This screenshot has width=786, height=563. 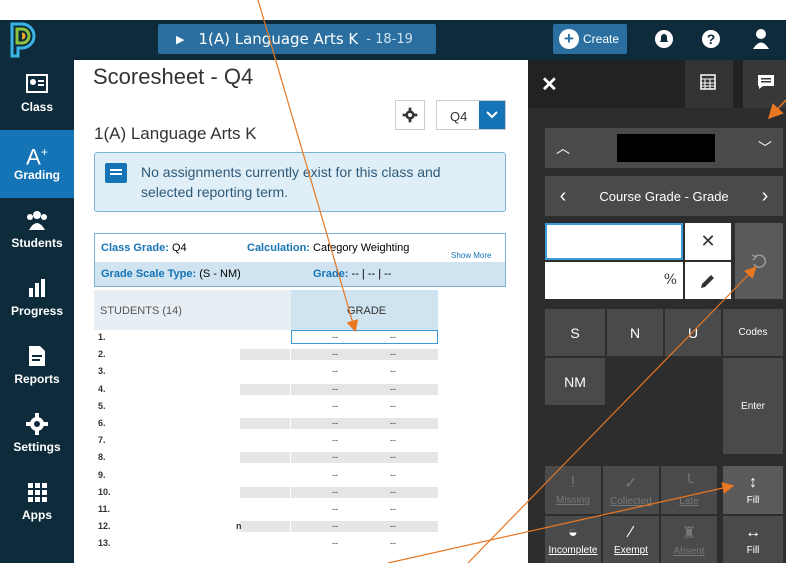 I want to click on grade-s-button: S, so click(x=575, y=332).